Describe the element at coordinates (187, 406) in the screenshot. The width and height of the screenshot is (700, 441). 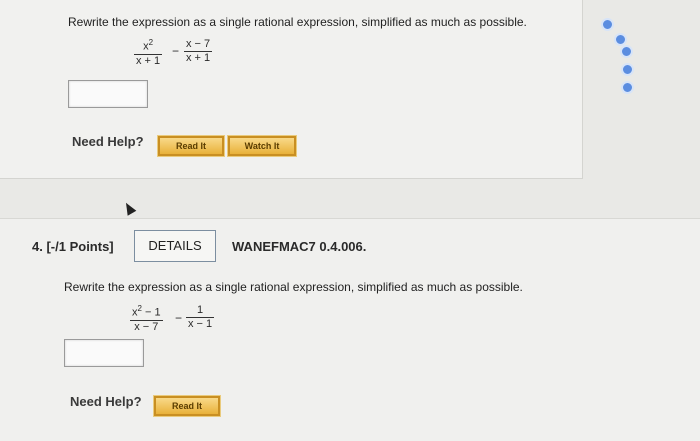
I see `q4-read-it-button: Read It` at that location.